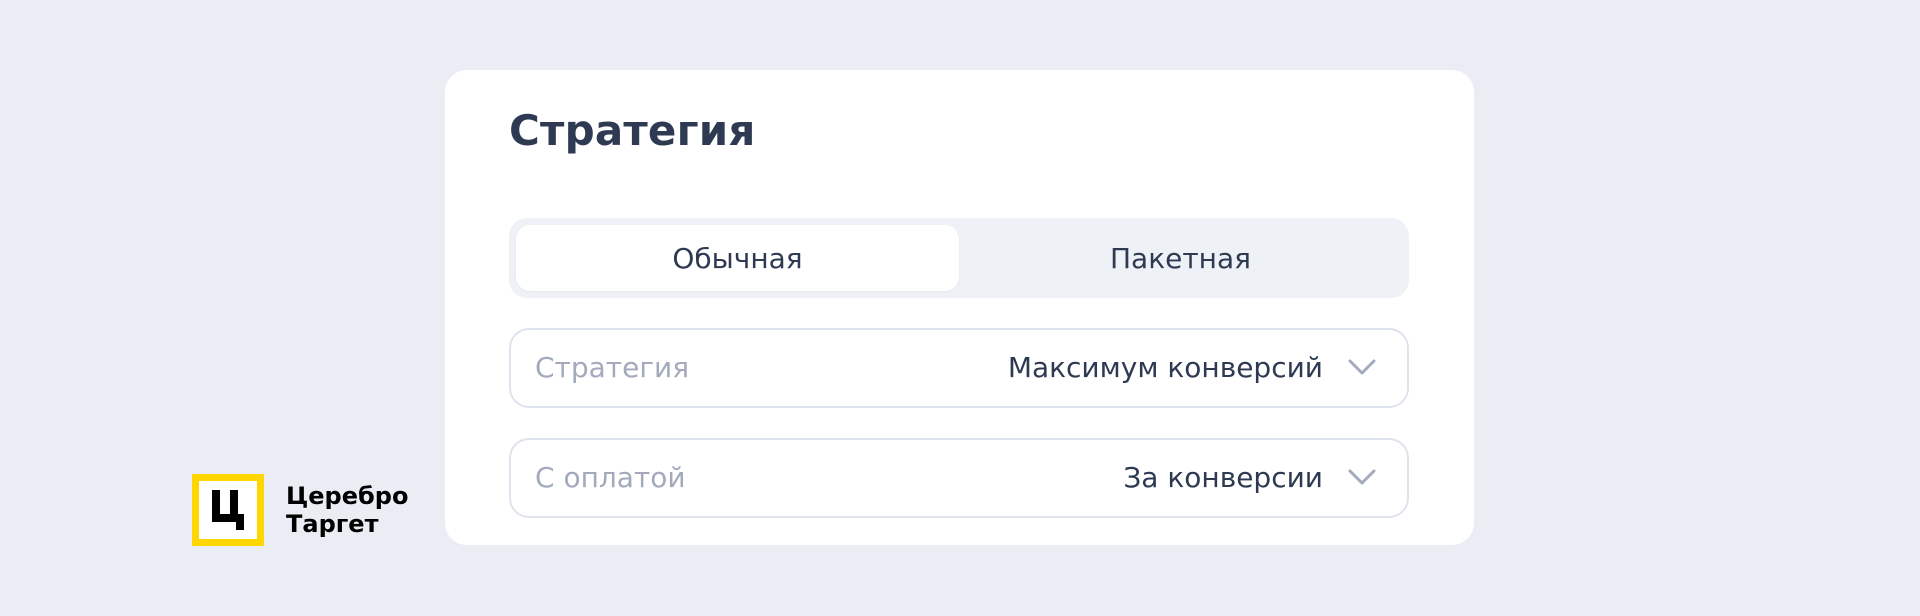 The width and height of the screenshot is (1920, 616). What do you see at coordinates (632, 130) in the screenshot?
I see `card-title: Стратегия` at bounding box center [632, 130].